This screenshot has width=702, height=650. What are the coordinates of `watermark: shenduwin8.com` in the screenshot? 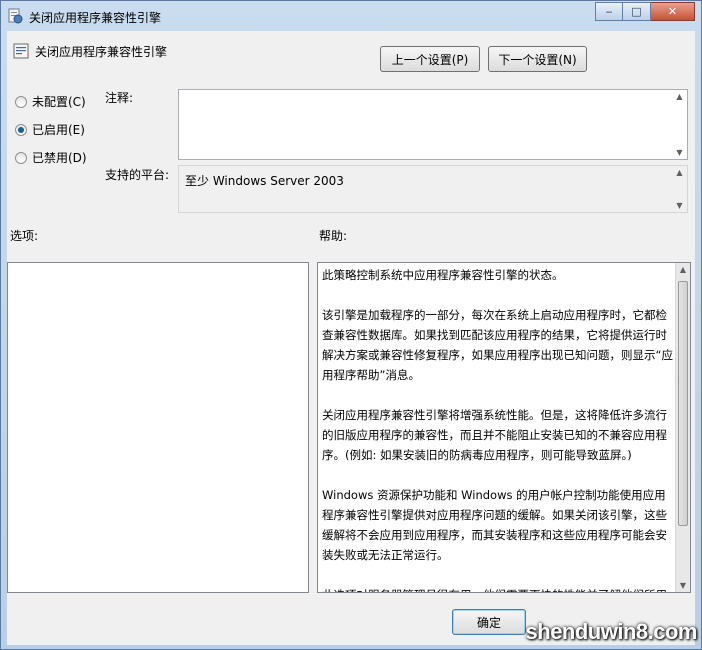 It's located at (611, 631).